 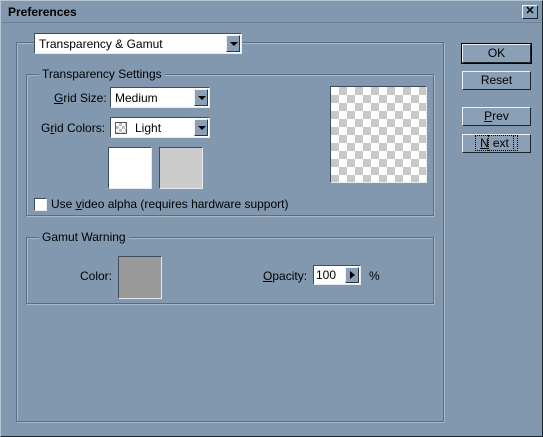 I want to click on opacity-input: 100, so click(x=337, y=275).